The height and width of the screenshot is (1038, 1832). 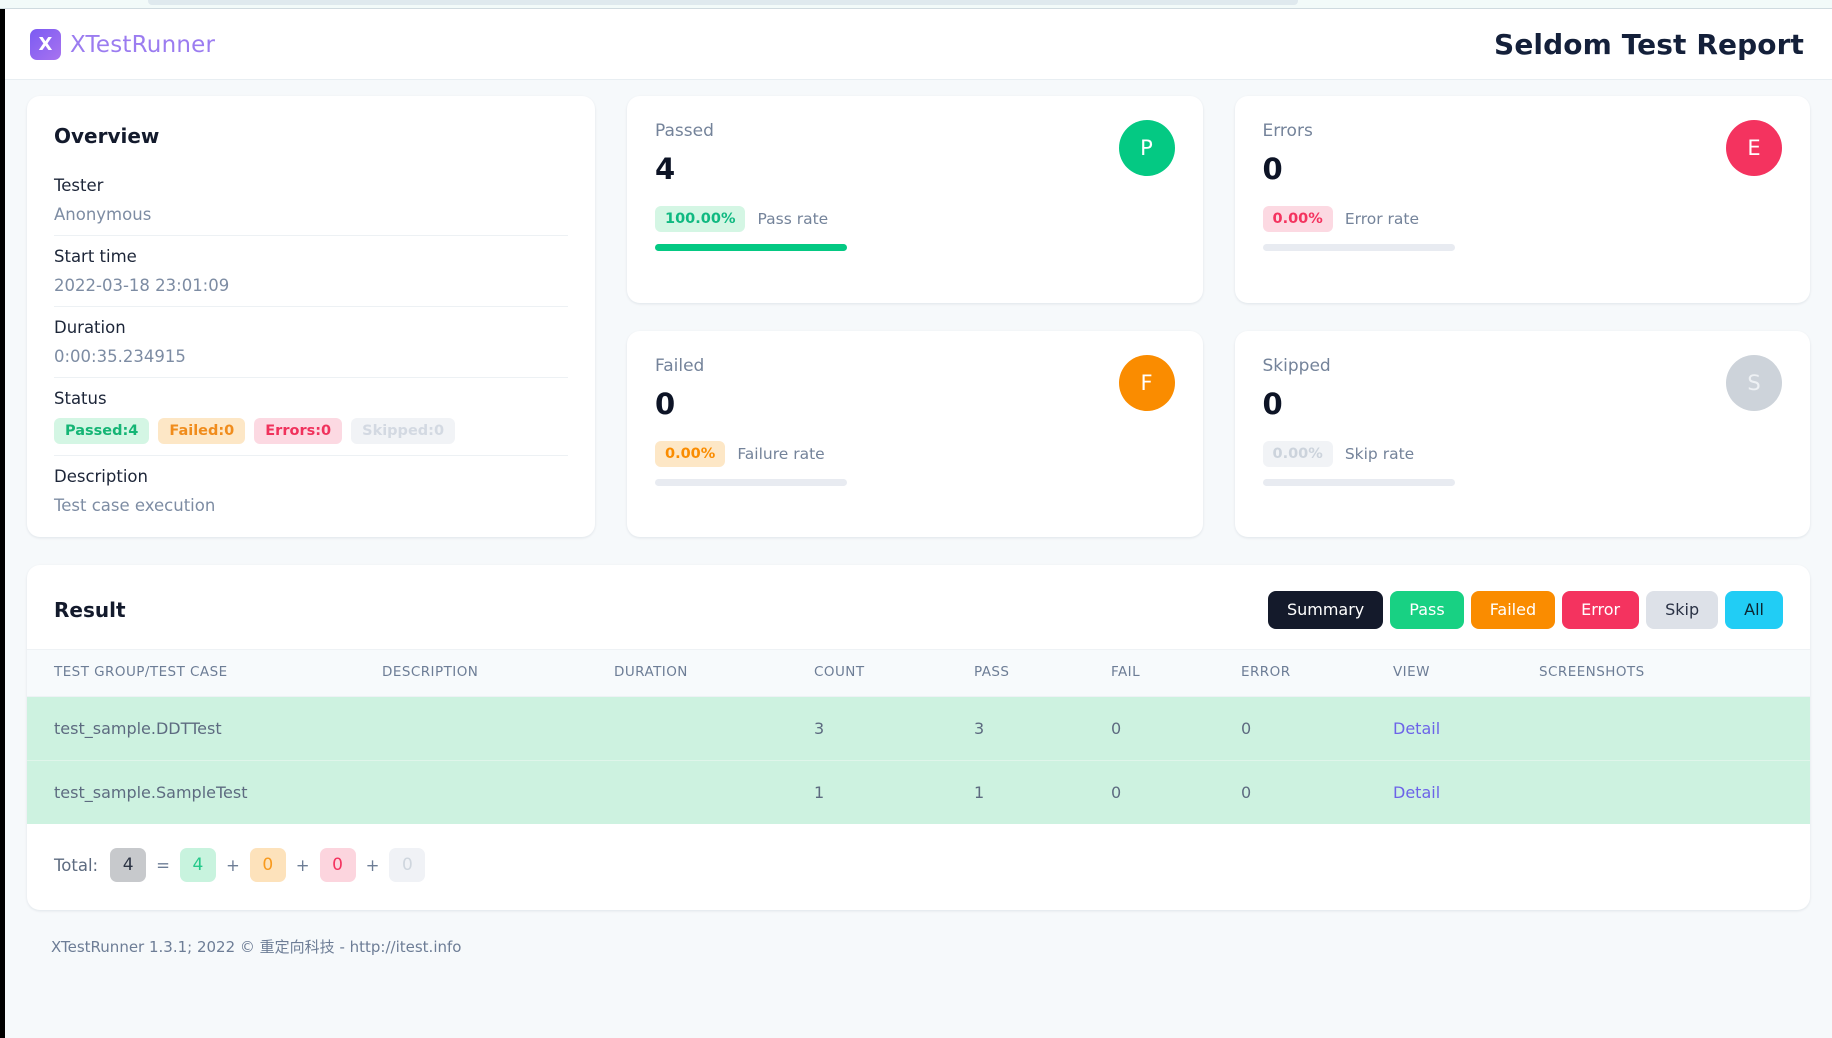 What do you see at coordinates (1176, 673) in the screenshot?
I see `col-fail: FAIL` at bounding box center [1176, 673].